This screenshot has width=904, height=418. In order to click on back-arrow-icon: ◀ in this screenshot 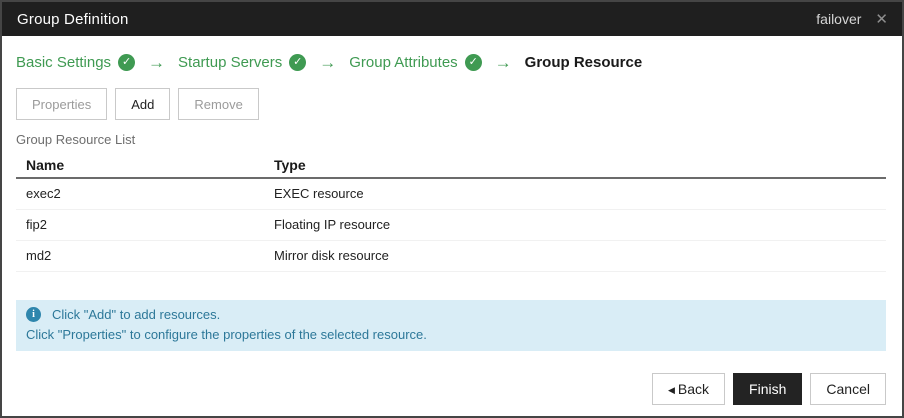, I will do `click(671, 389)`.